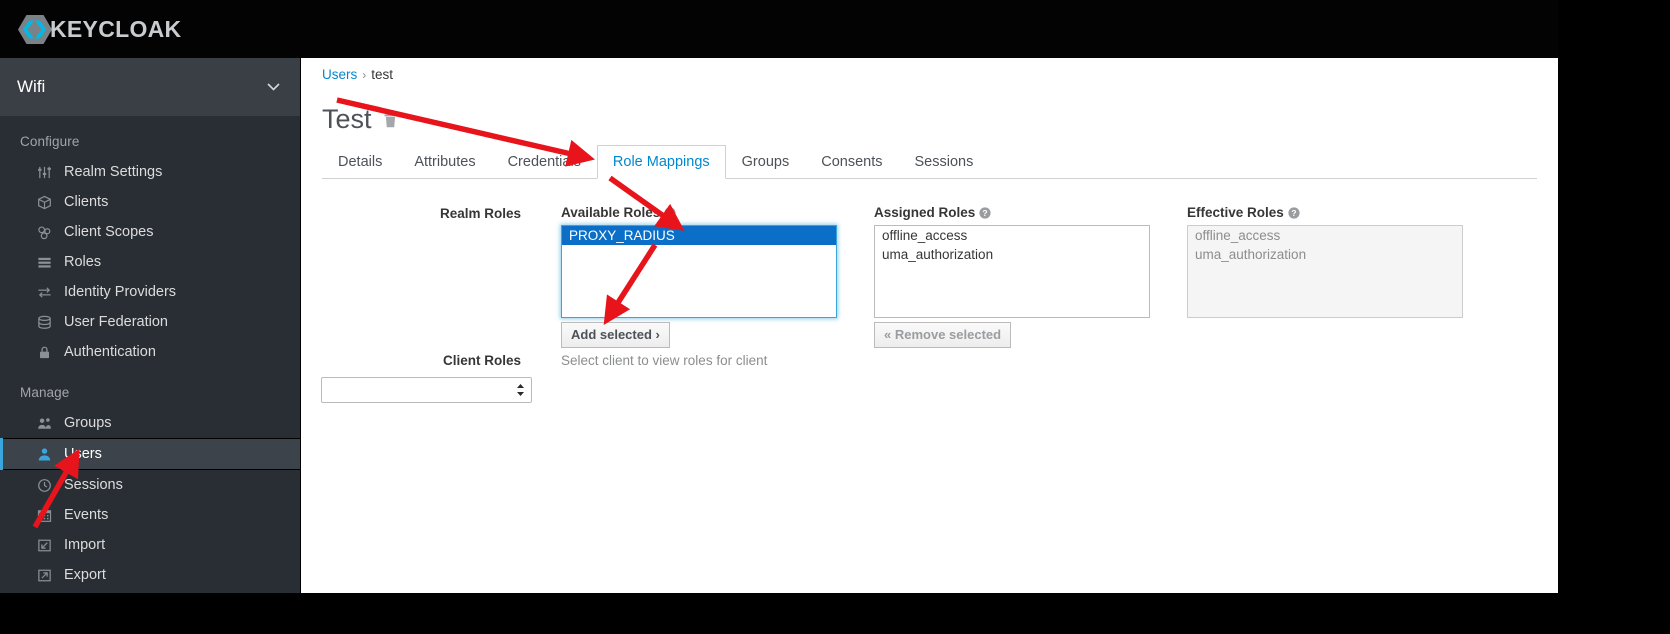 The height and width of the screenshot is (634, 1670). Describe the element at coordinates (661, 162) in the screenshot. I see `tab-role-mappings: Role Mappings` at that location.